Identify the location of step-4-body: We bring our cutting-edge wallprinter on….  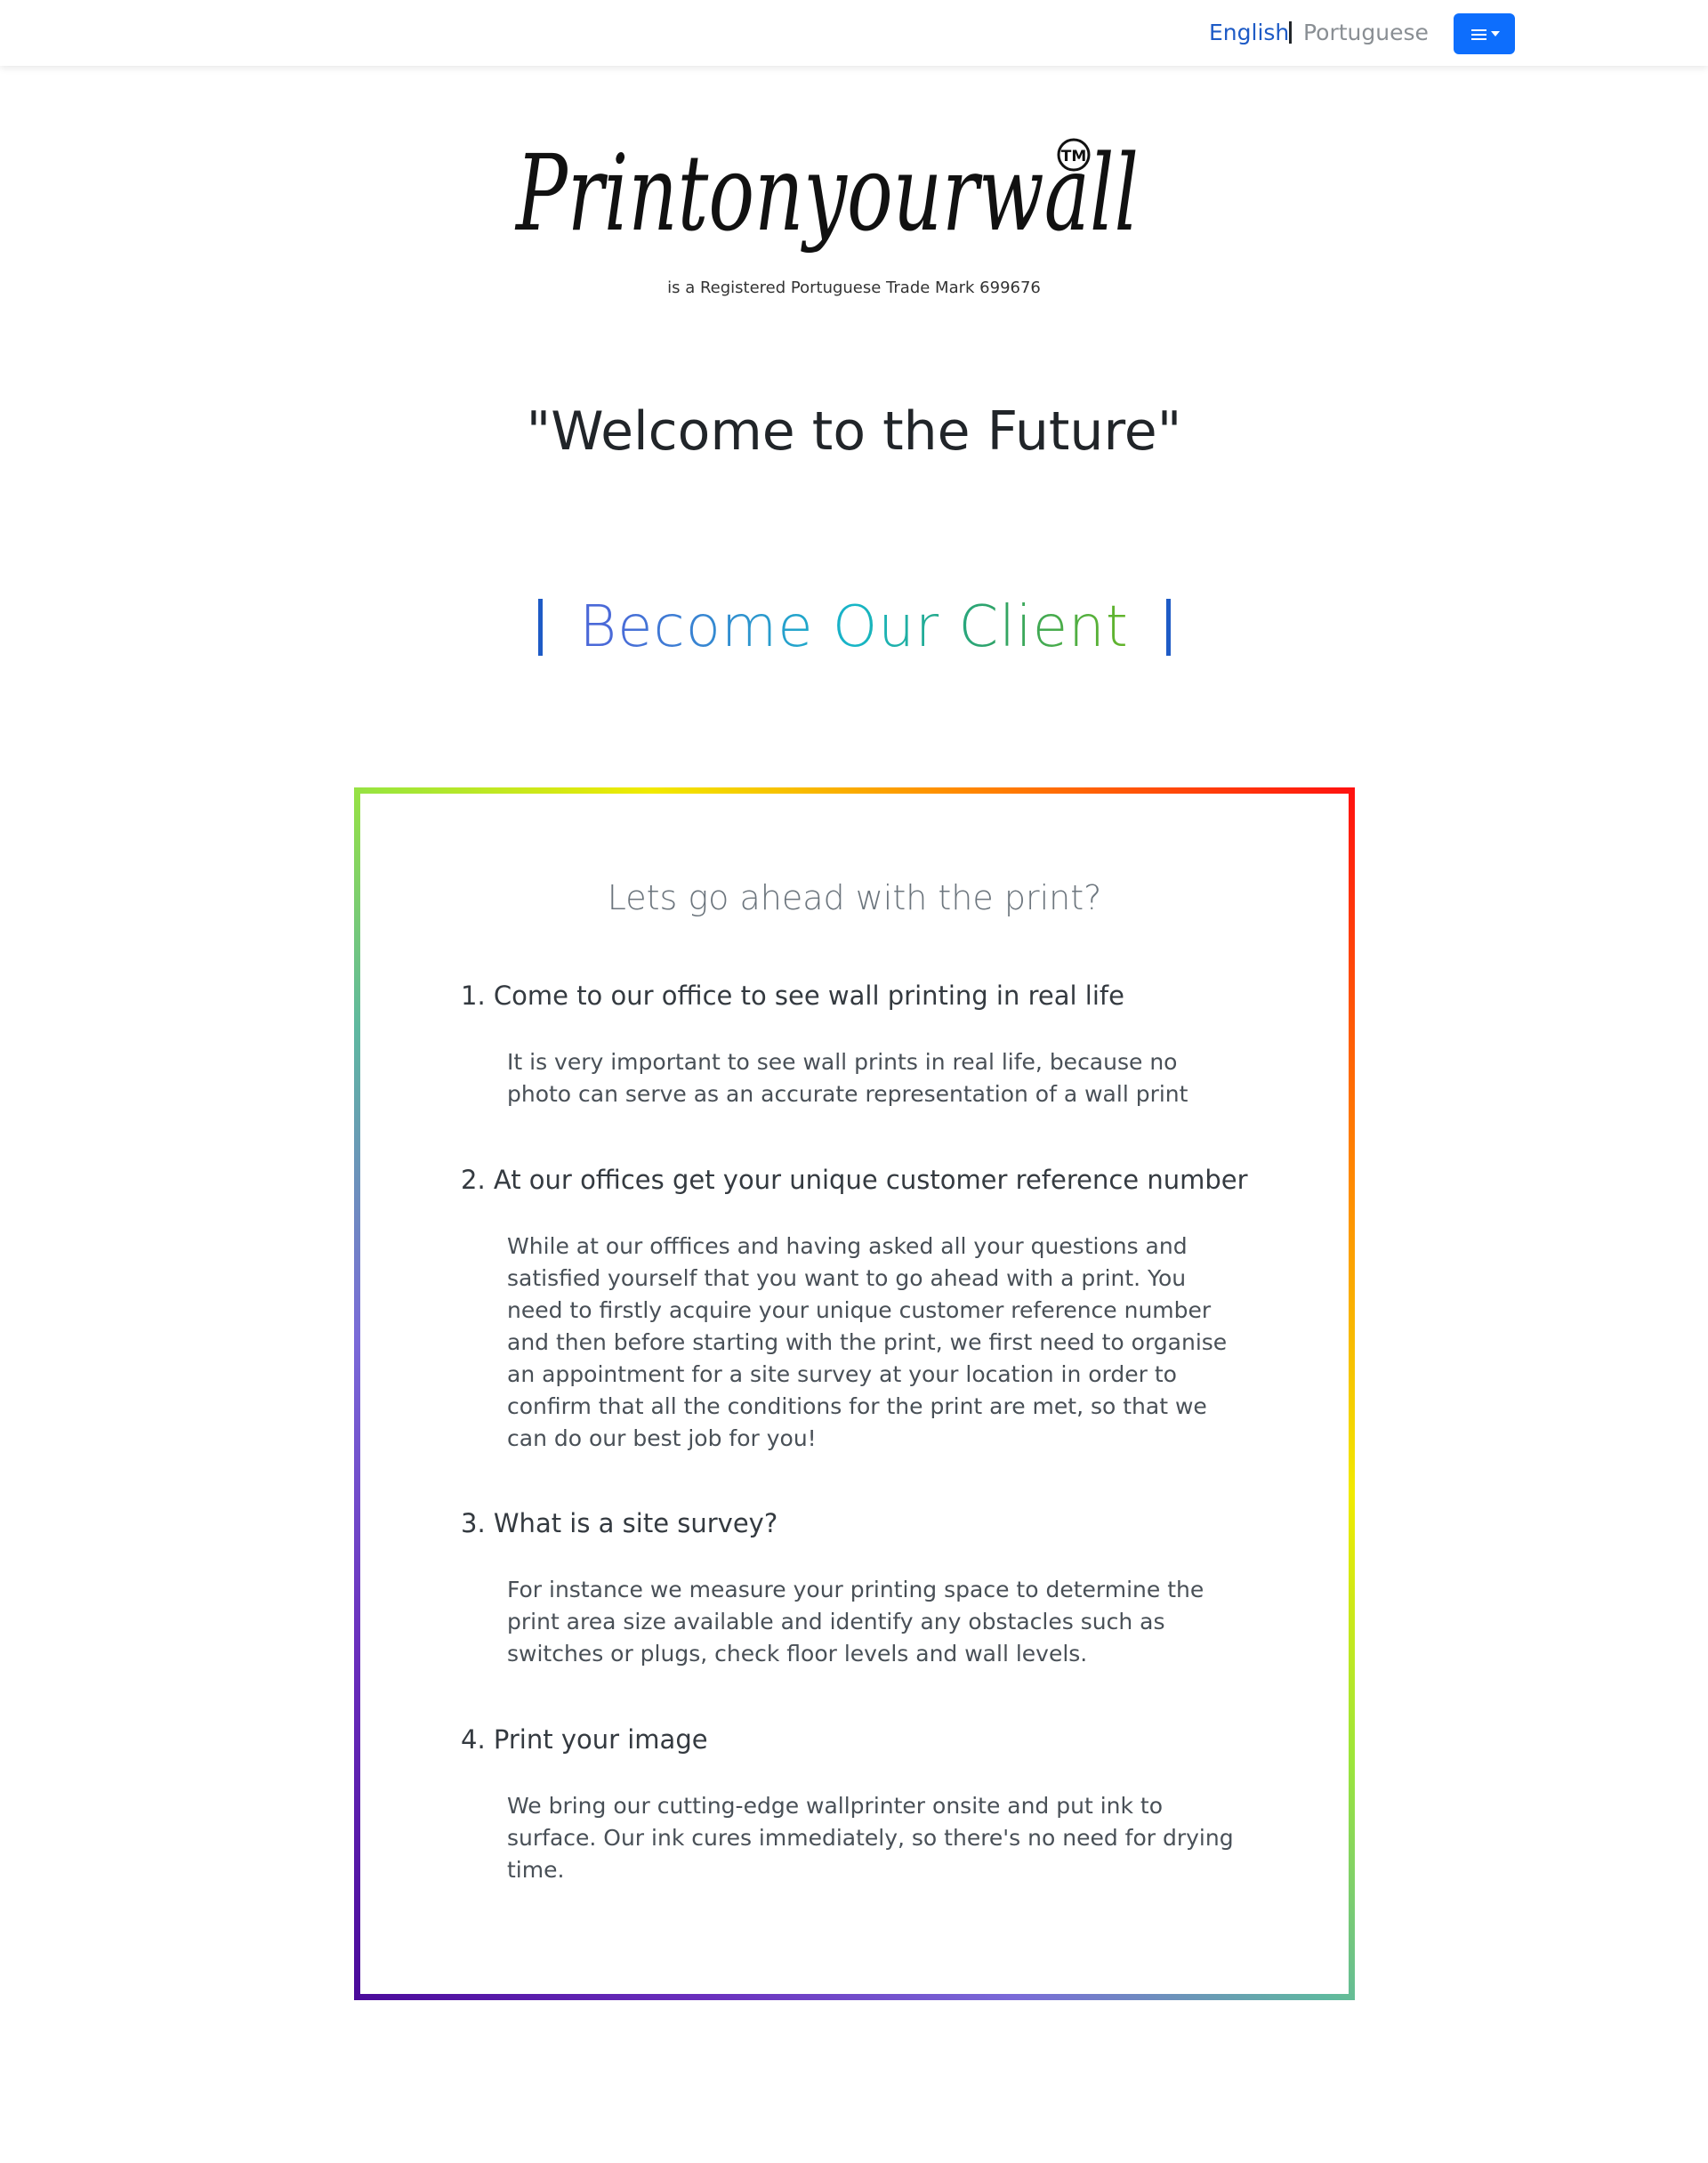
(870, 1838).